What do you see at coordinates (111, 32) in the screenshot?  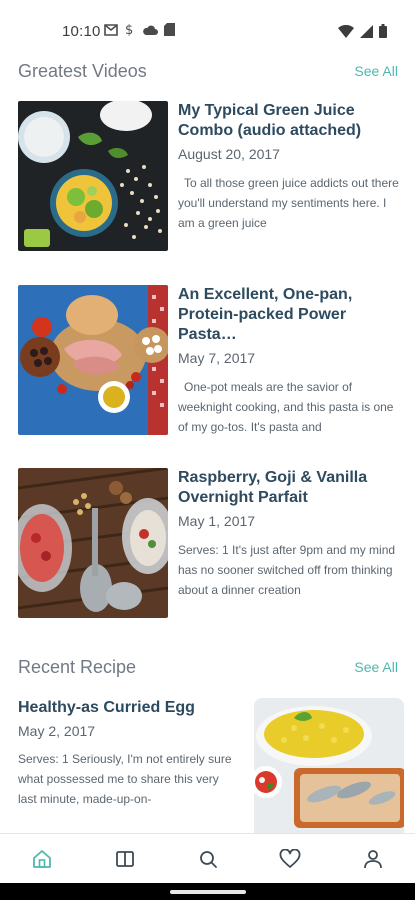 I see `gmail-icon` at bounding box center [111, 32].